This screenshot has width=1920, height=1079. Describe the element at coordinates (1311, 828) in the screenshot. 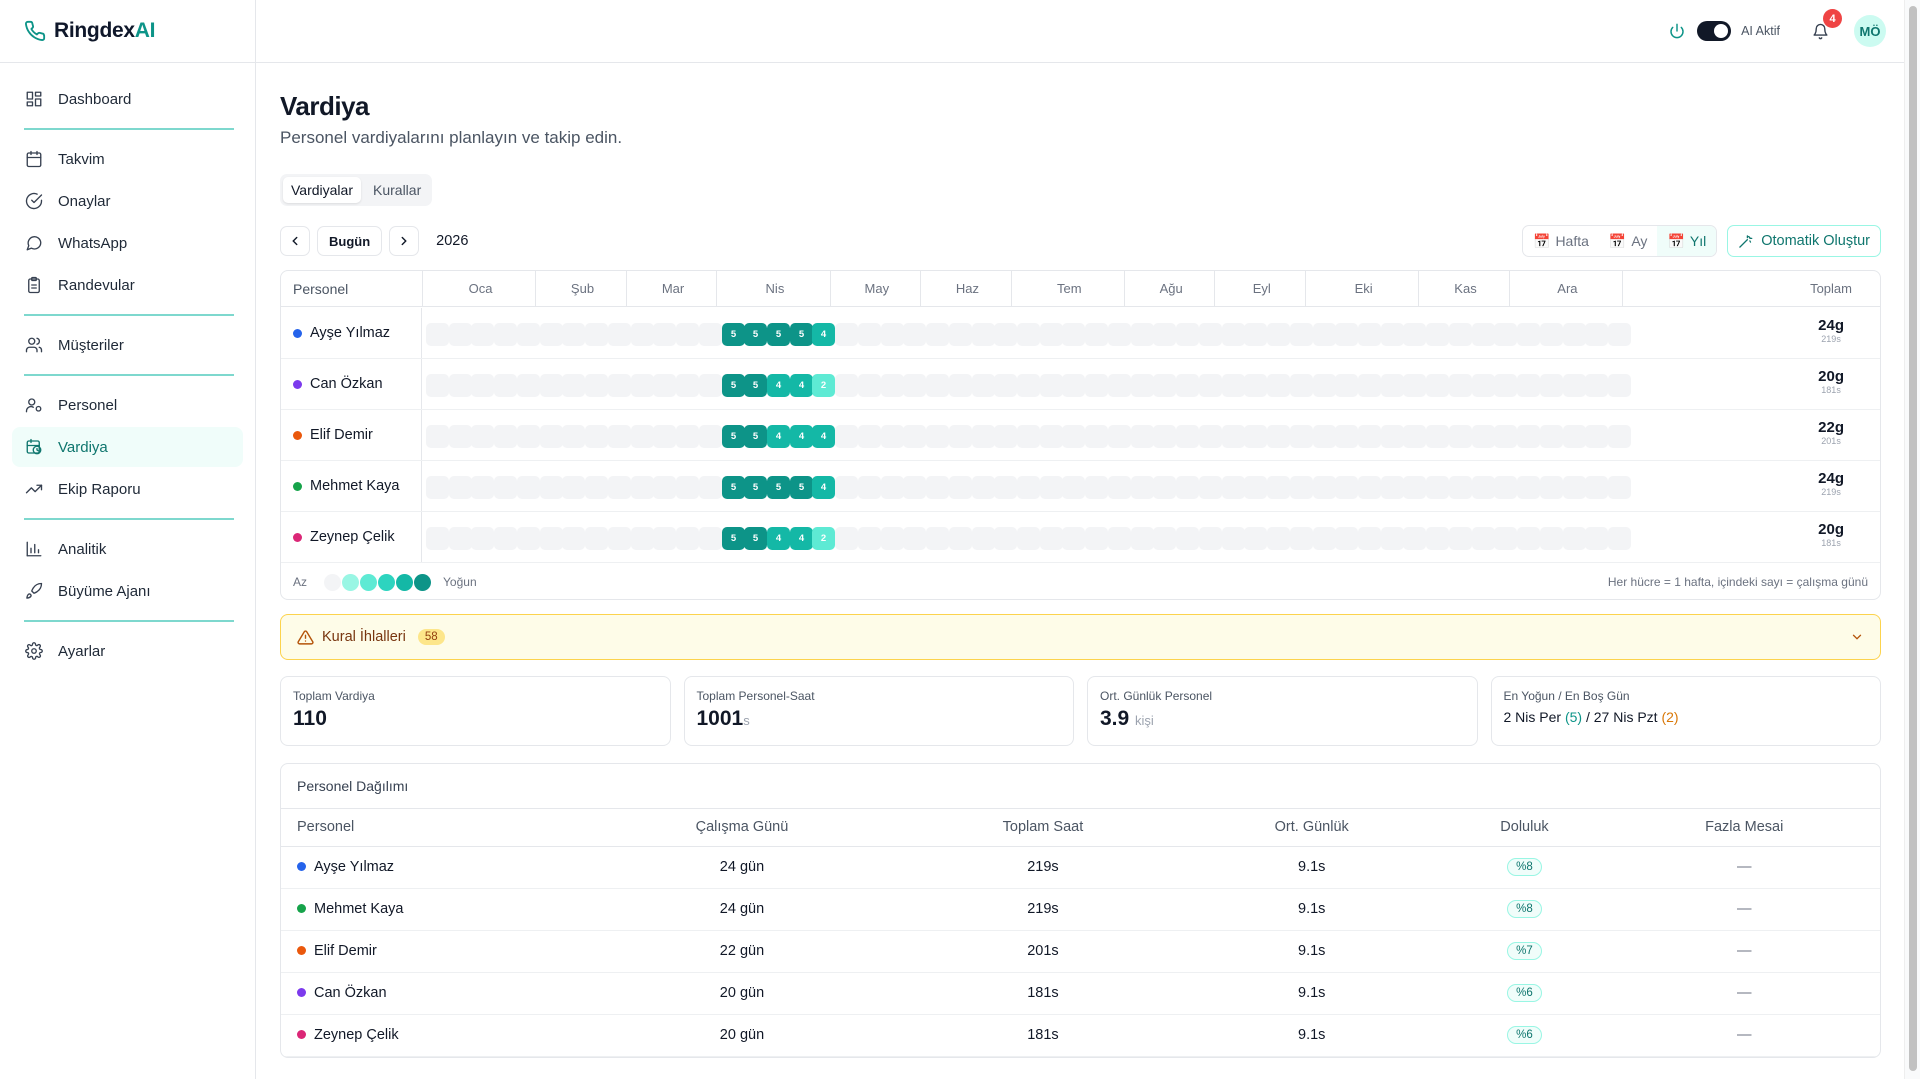

I see `col-avg-daily: Ort. Günlük` at that location.